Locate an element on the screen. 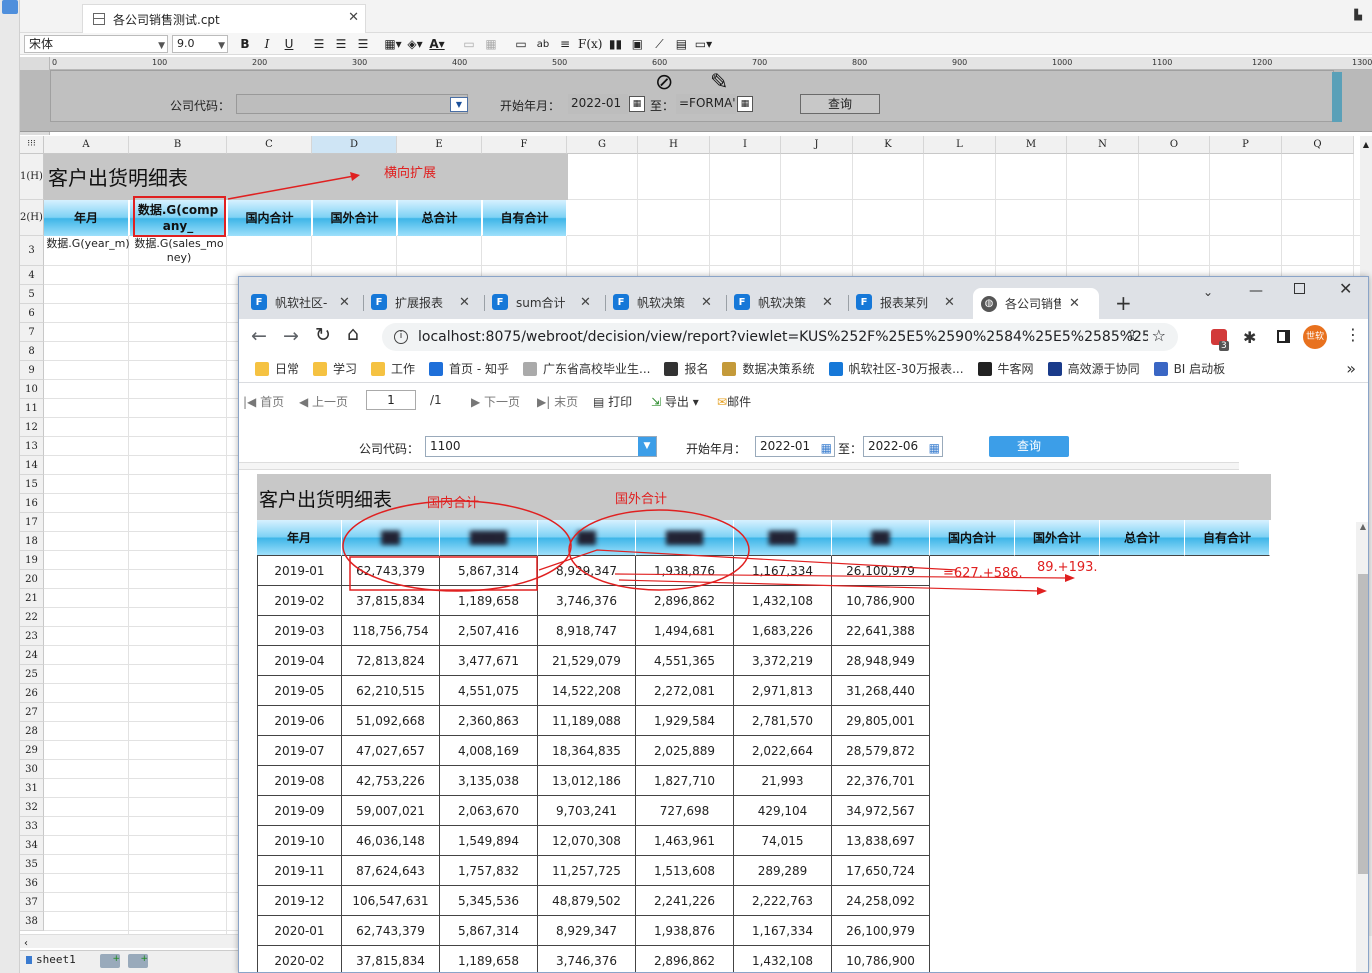 The width and height of the screenshot is (1372, 973). row-header: 21 is located at coordinates (32, 598).